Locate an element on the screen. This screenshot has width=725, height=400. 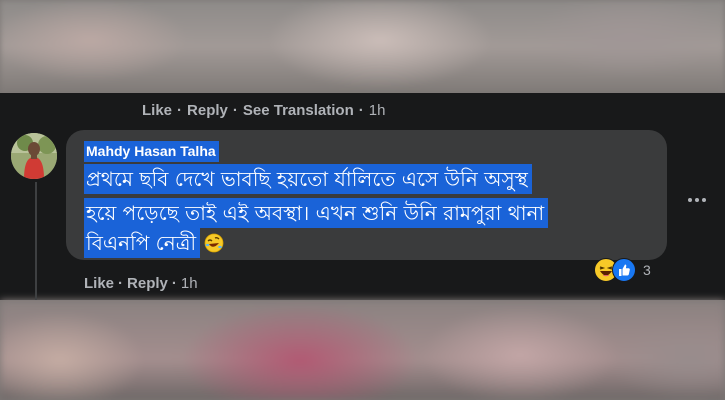
parent-comment-actions: Like · Reply · See Translation · 1h is located at coordinates (263, 111).